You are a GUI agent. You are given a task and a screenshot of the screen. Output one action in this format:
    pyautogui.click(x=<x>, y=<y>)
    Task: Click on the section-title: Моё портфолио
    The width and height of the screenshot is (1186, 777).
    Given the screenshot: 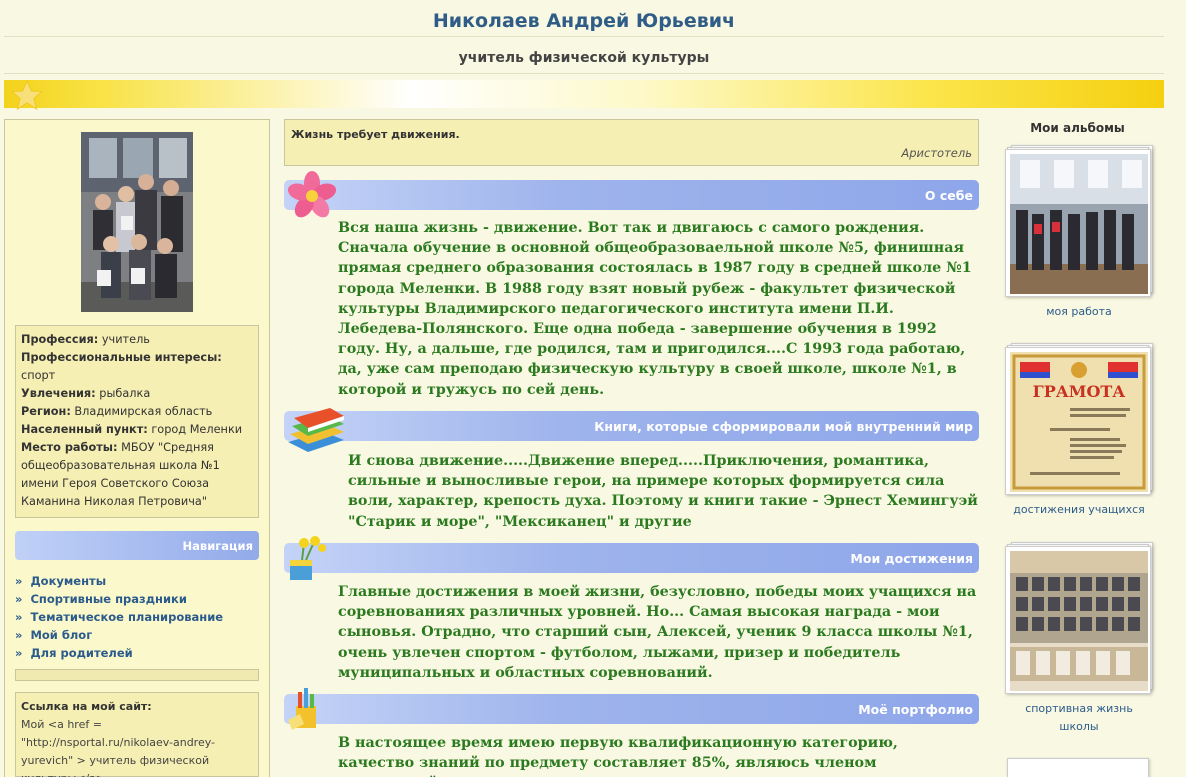 What is the action you would take?
    pyautogui.click(x=915, y=709)
    